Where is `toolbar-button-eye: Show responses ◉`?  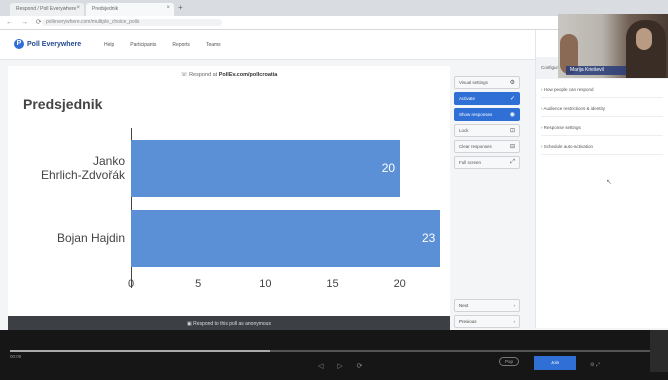
toolbar-button-eye: Show responses ◉ is located at coordinates (487, 114).